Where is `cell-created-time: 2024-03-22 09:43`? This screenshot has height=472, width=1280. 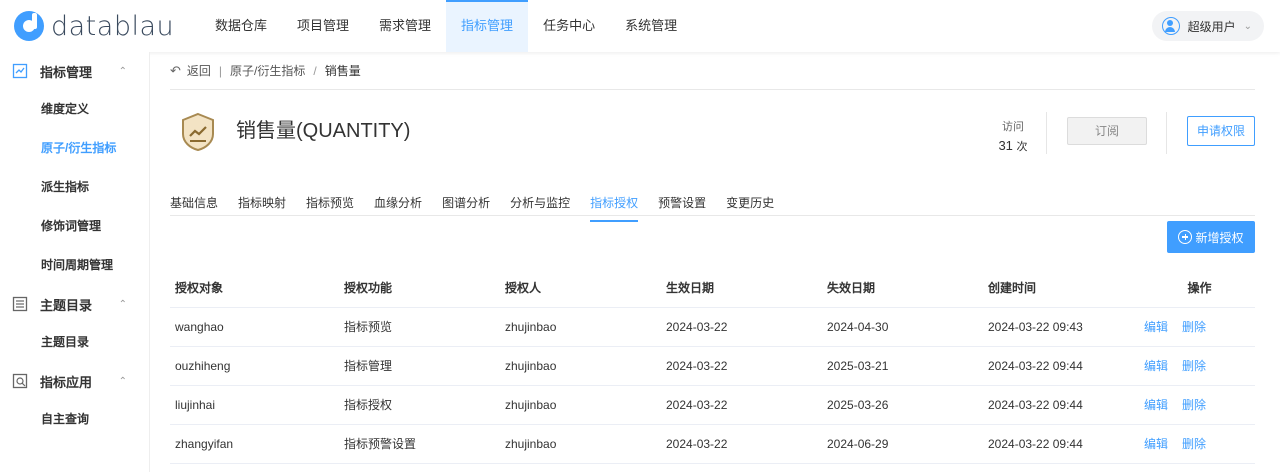 cell-created-time: 2024-03-22 09:43 is located at coordinates (1063, 327).